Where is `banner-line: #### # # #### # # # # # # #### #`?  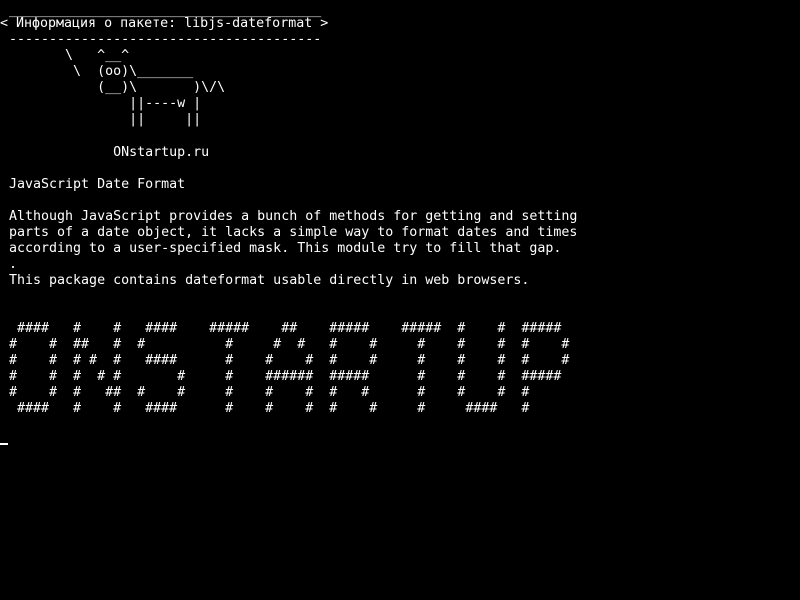 banner-line: #### # # #### # # # # # # #### # is located at coordinates (265, 408).